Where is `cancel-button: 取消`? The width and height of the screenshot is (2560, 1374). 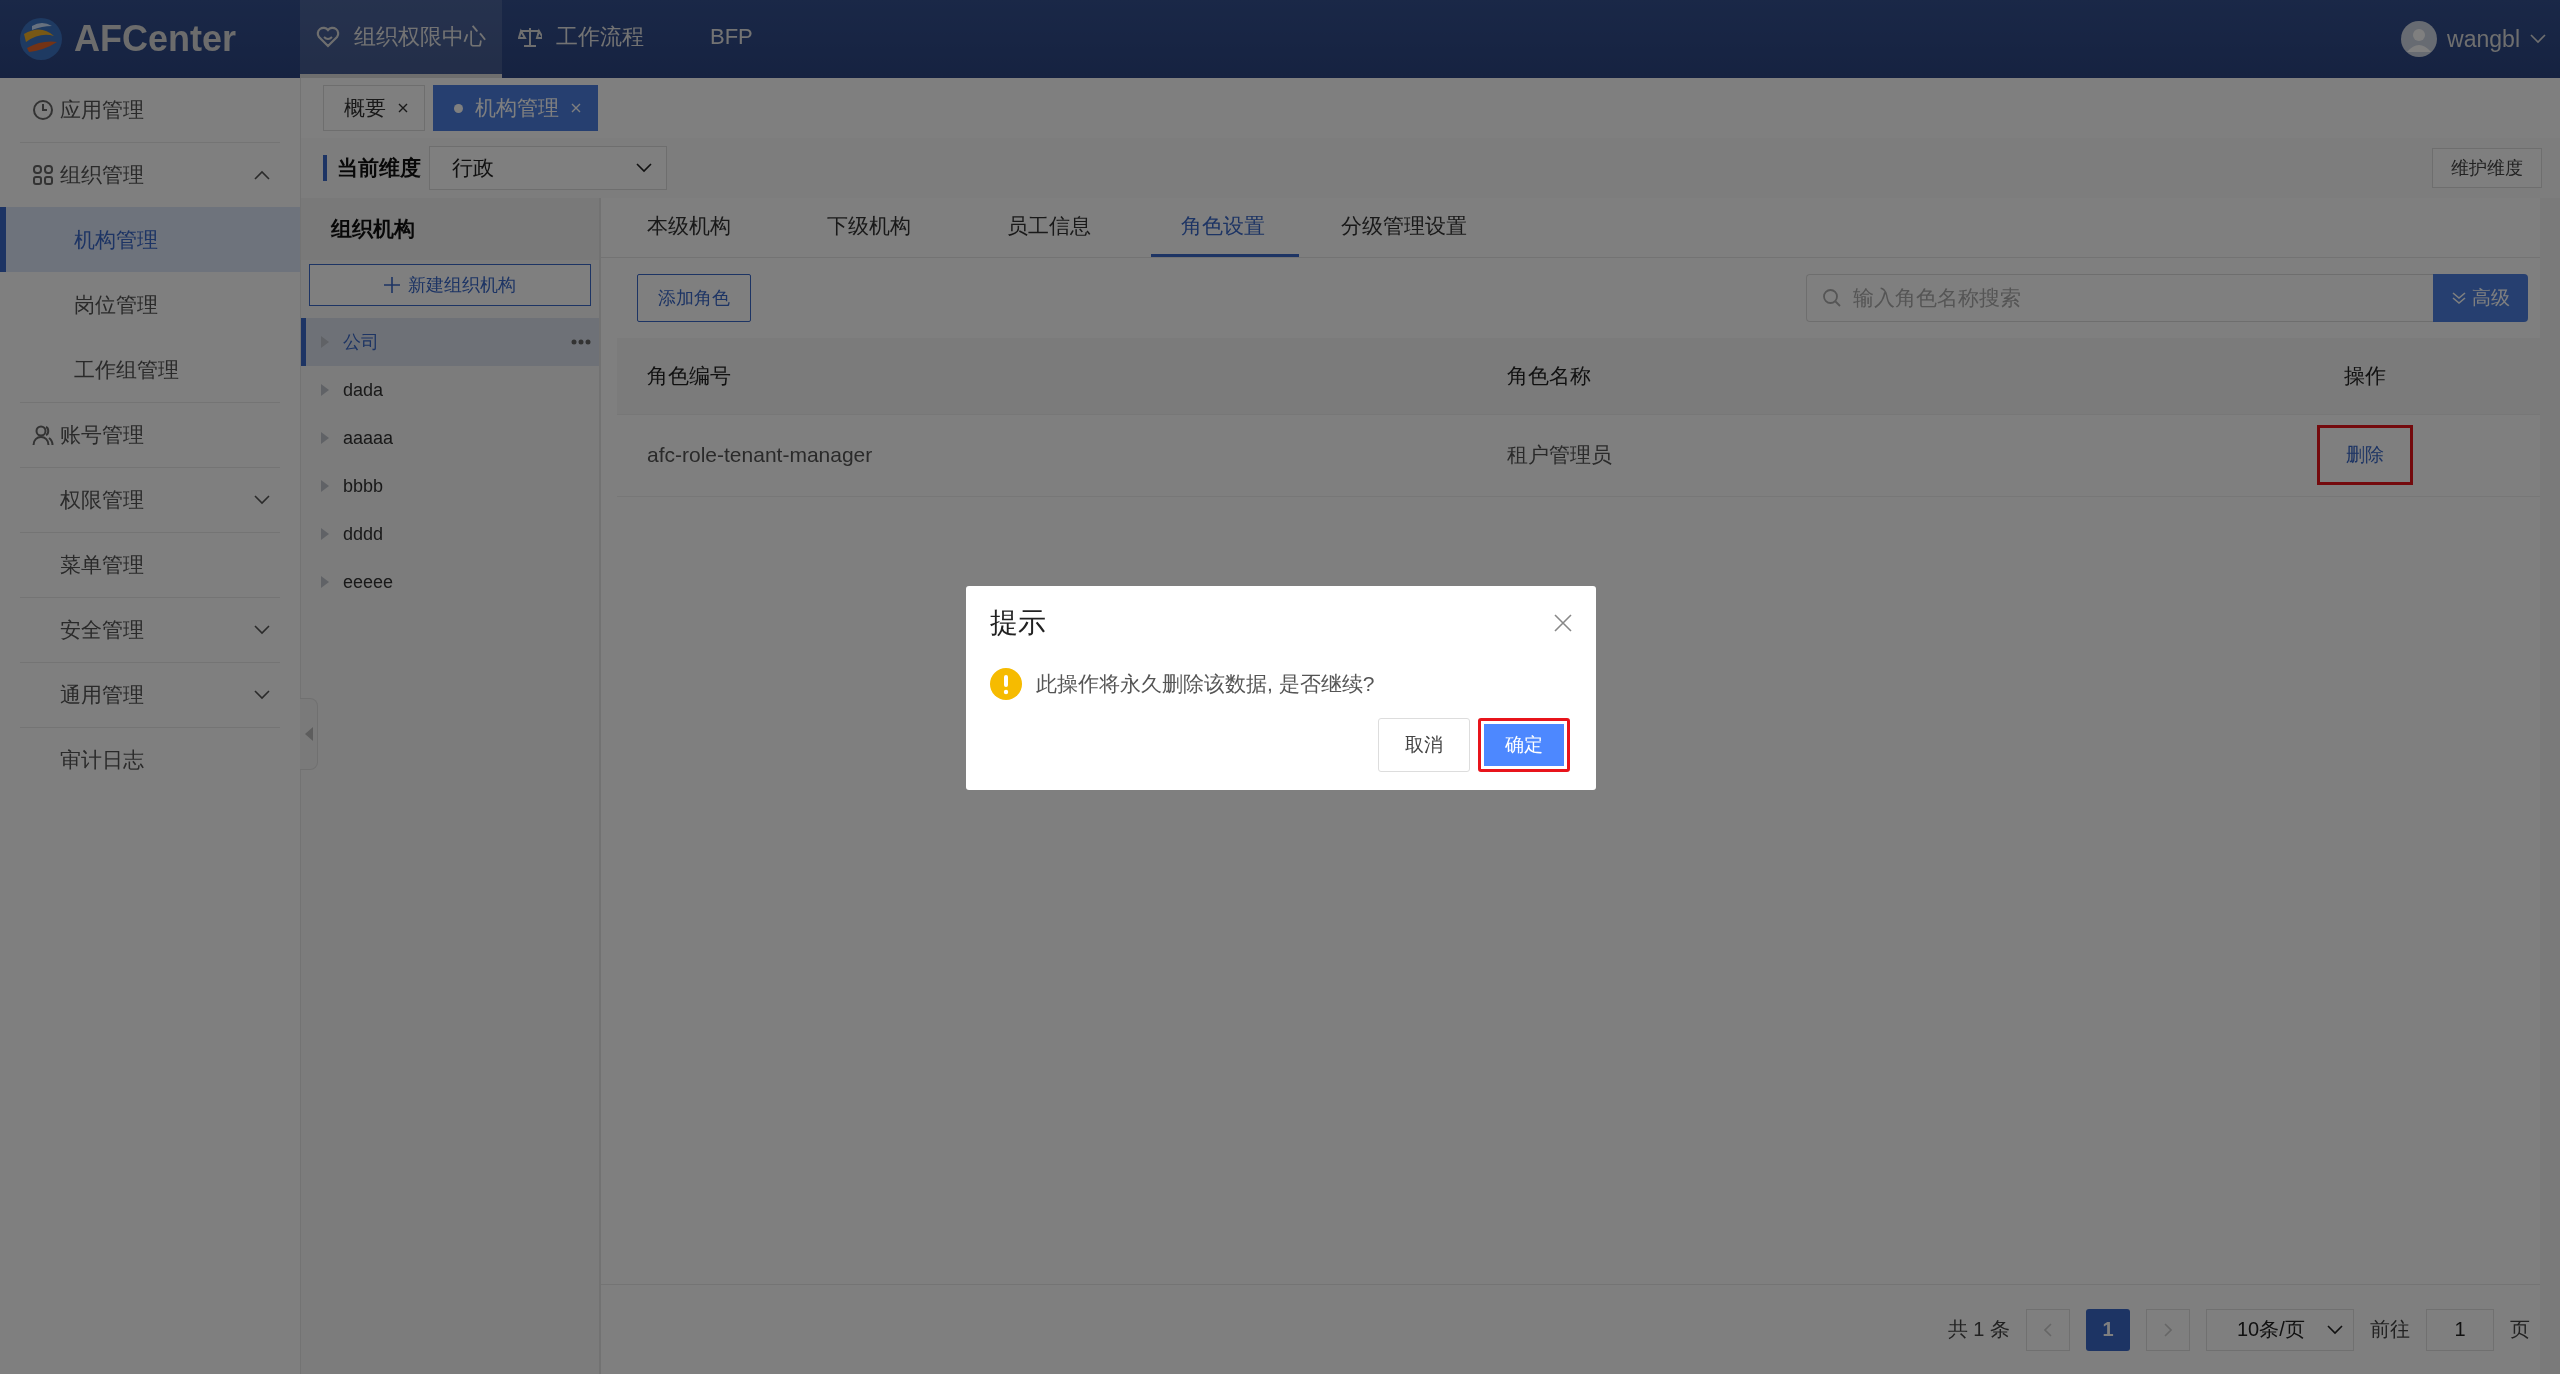
cancel-button: 取消 is located at coordinates (1424, 745).